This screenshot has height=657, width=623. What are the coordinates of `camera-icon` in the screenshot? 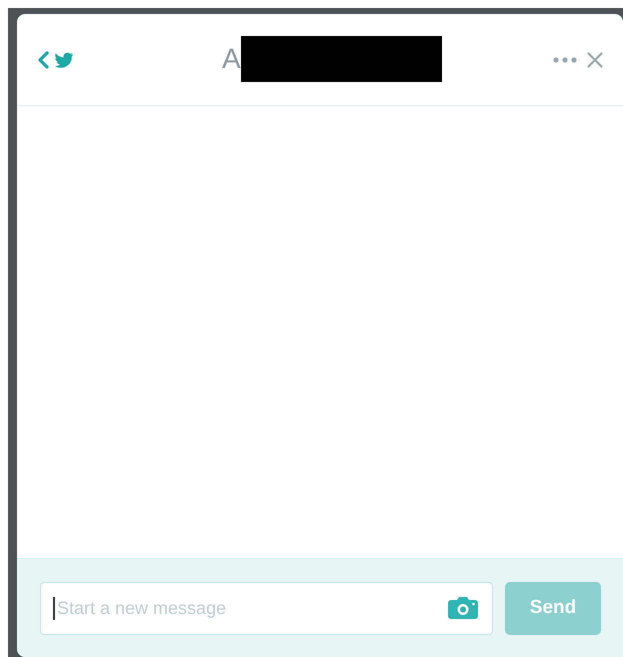 It's located at (463, 608).